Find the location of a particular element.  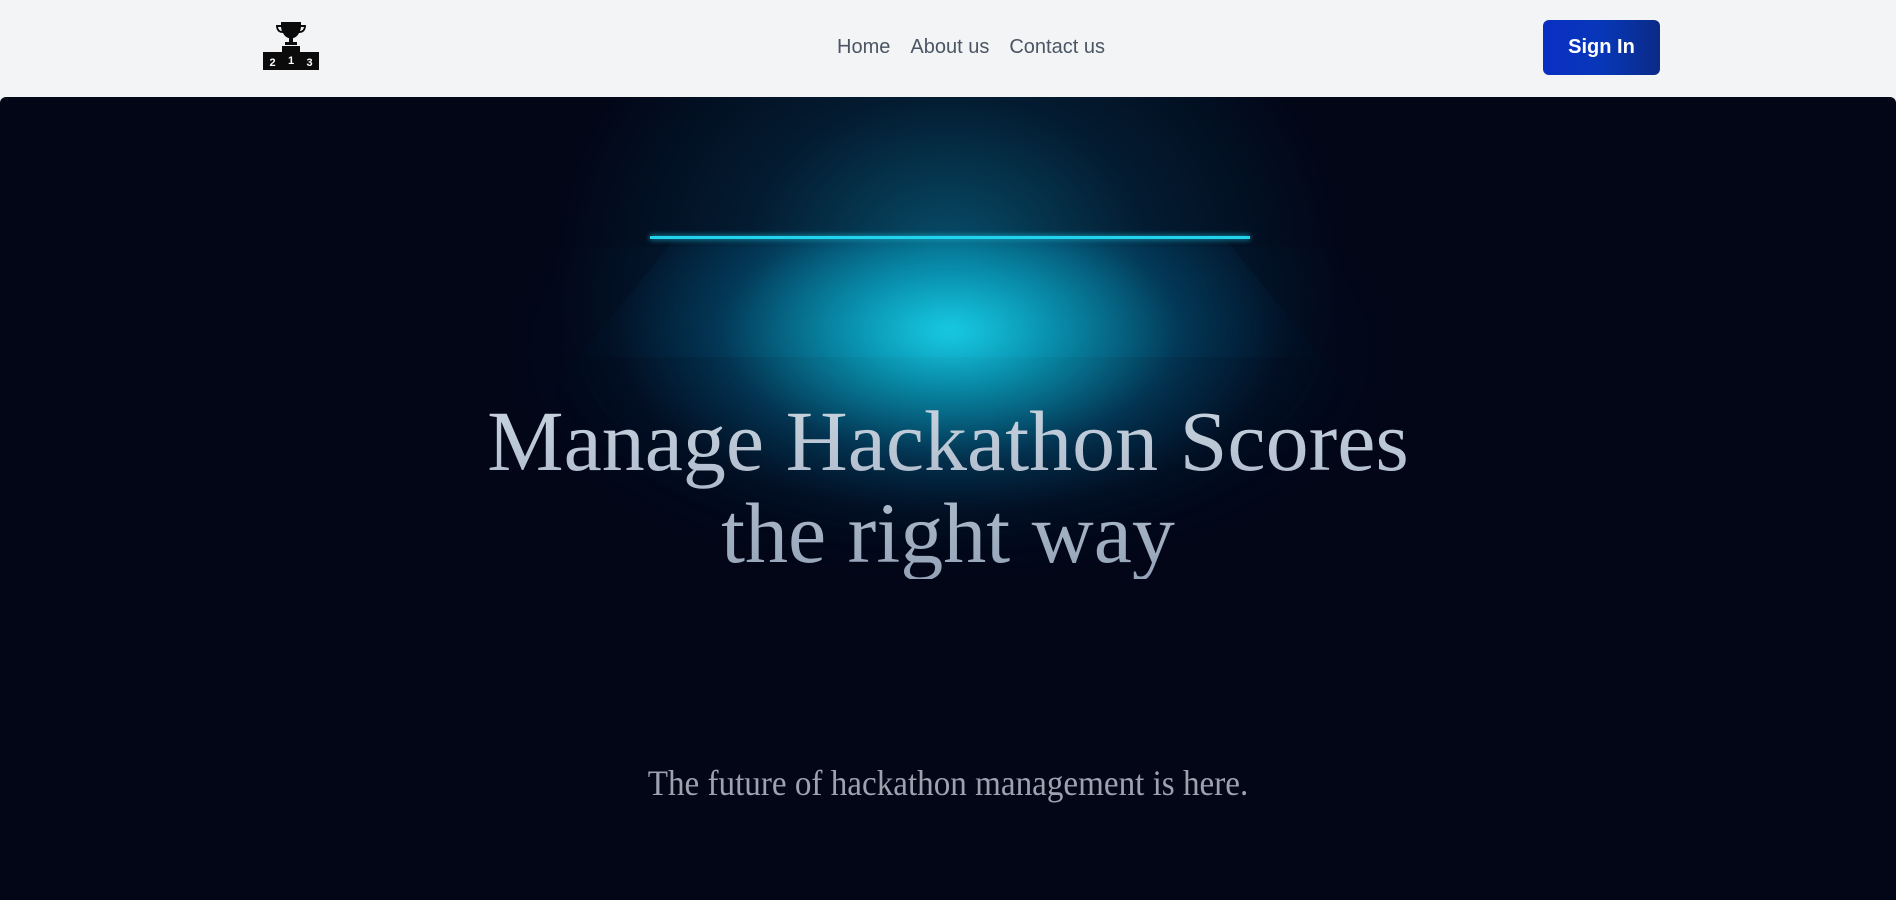

sign-in-button: Sign In is located at coordinates (1601, 47).